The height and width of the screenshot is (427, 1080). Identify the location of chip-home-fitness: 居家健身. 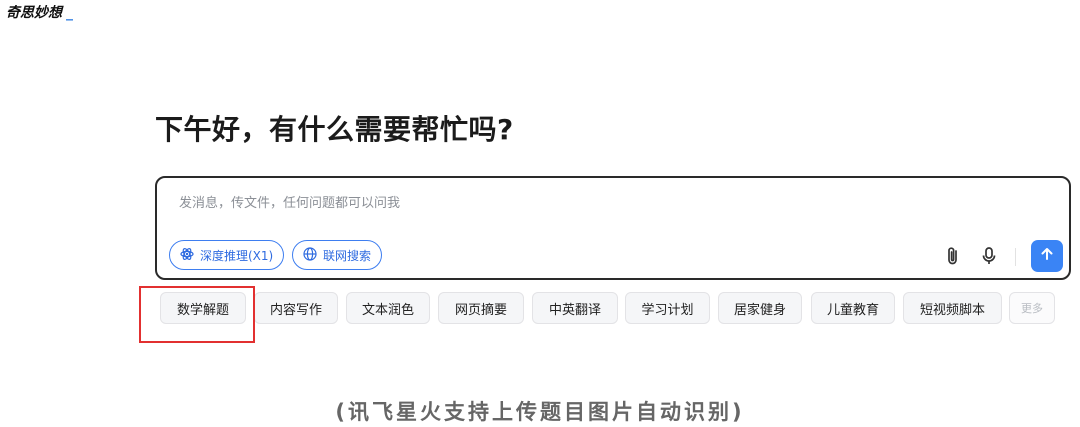
(760, 308).